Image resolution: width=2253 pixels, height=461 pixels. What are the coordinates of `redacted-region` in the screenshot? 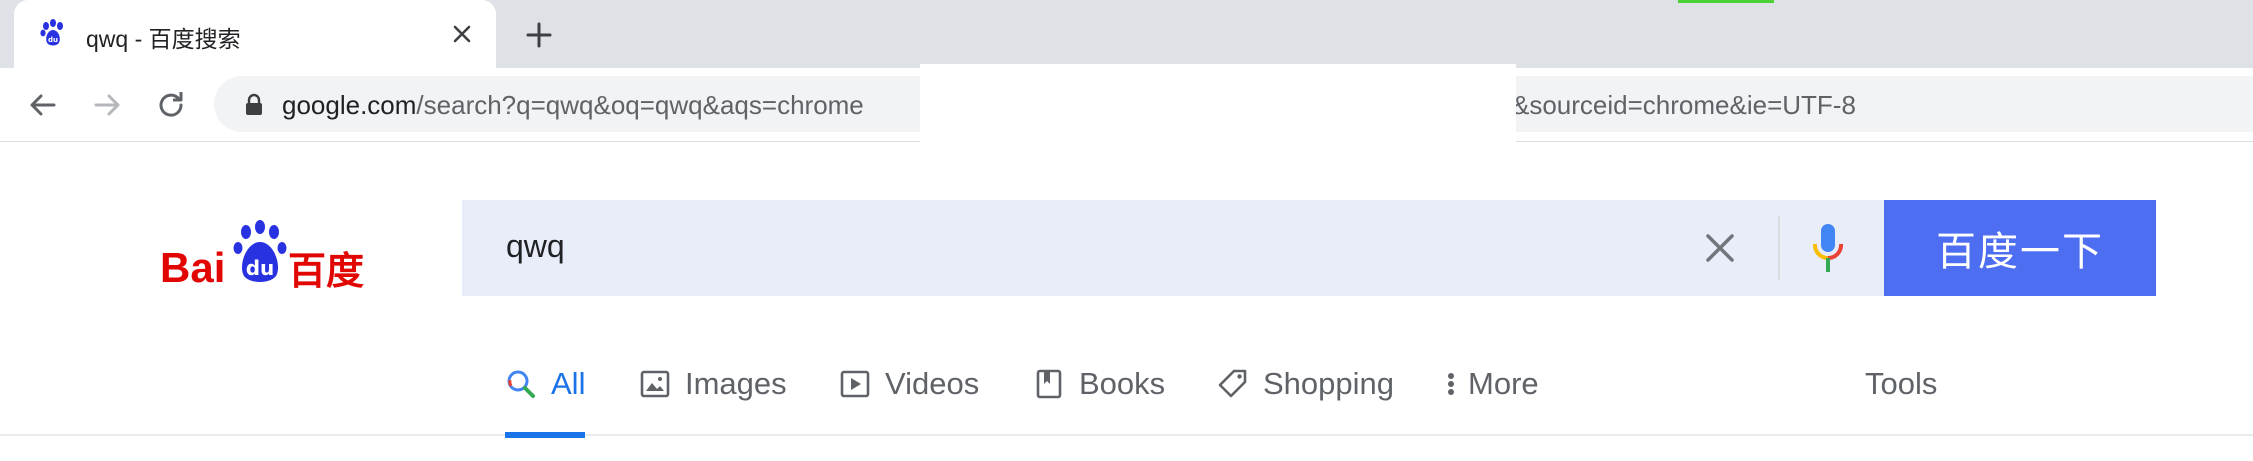 It's located at (1218, 107).